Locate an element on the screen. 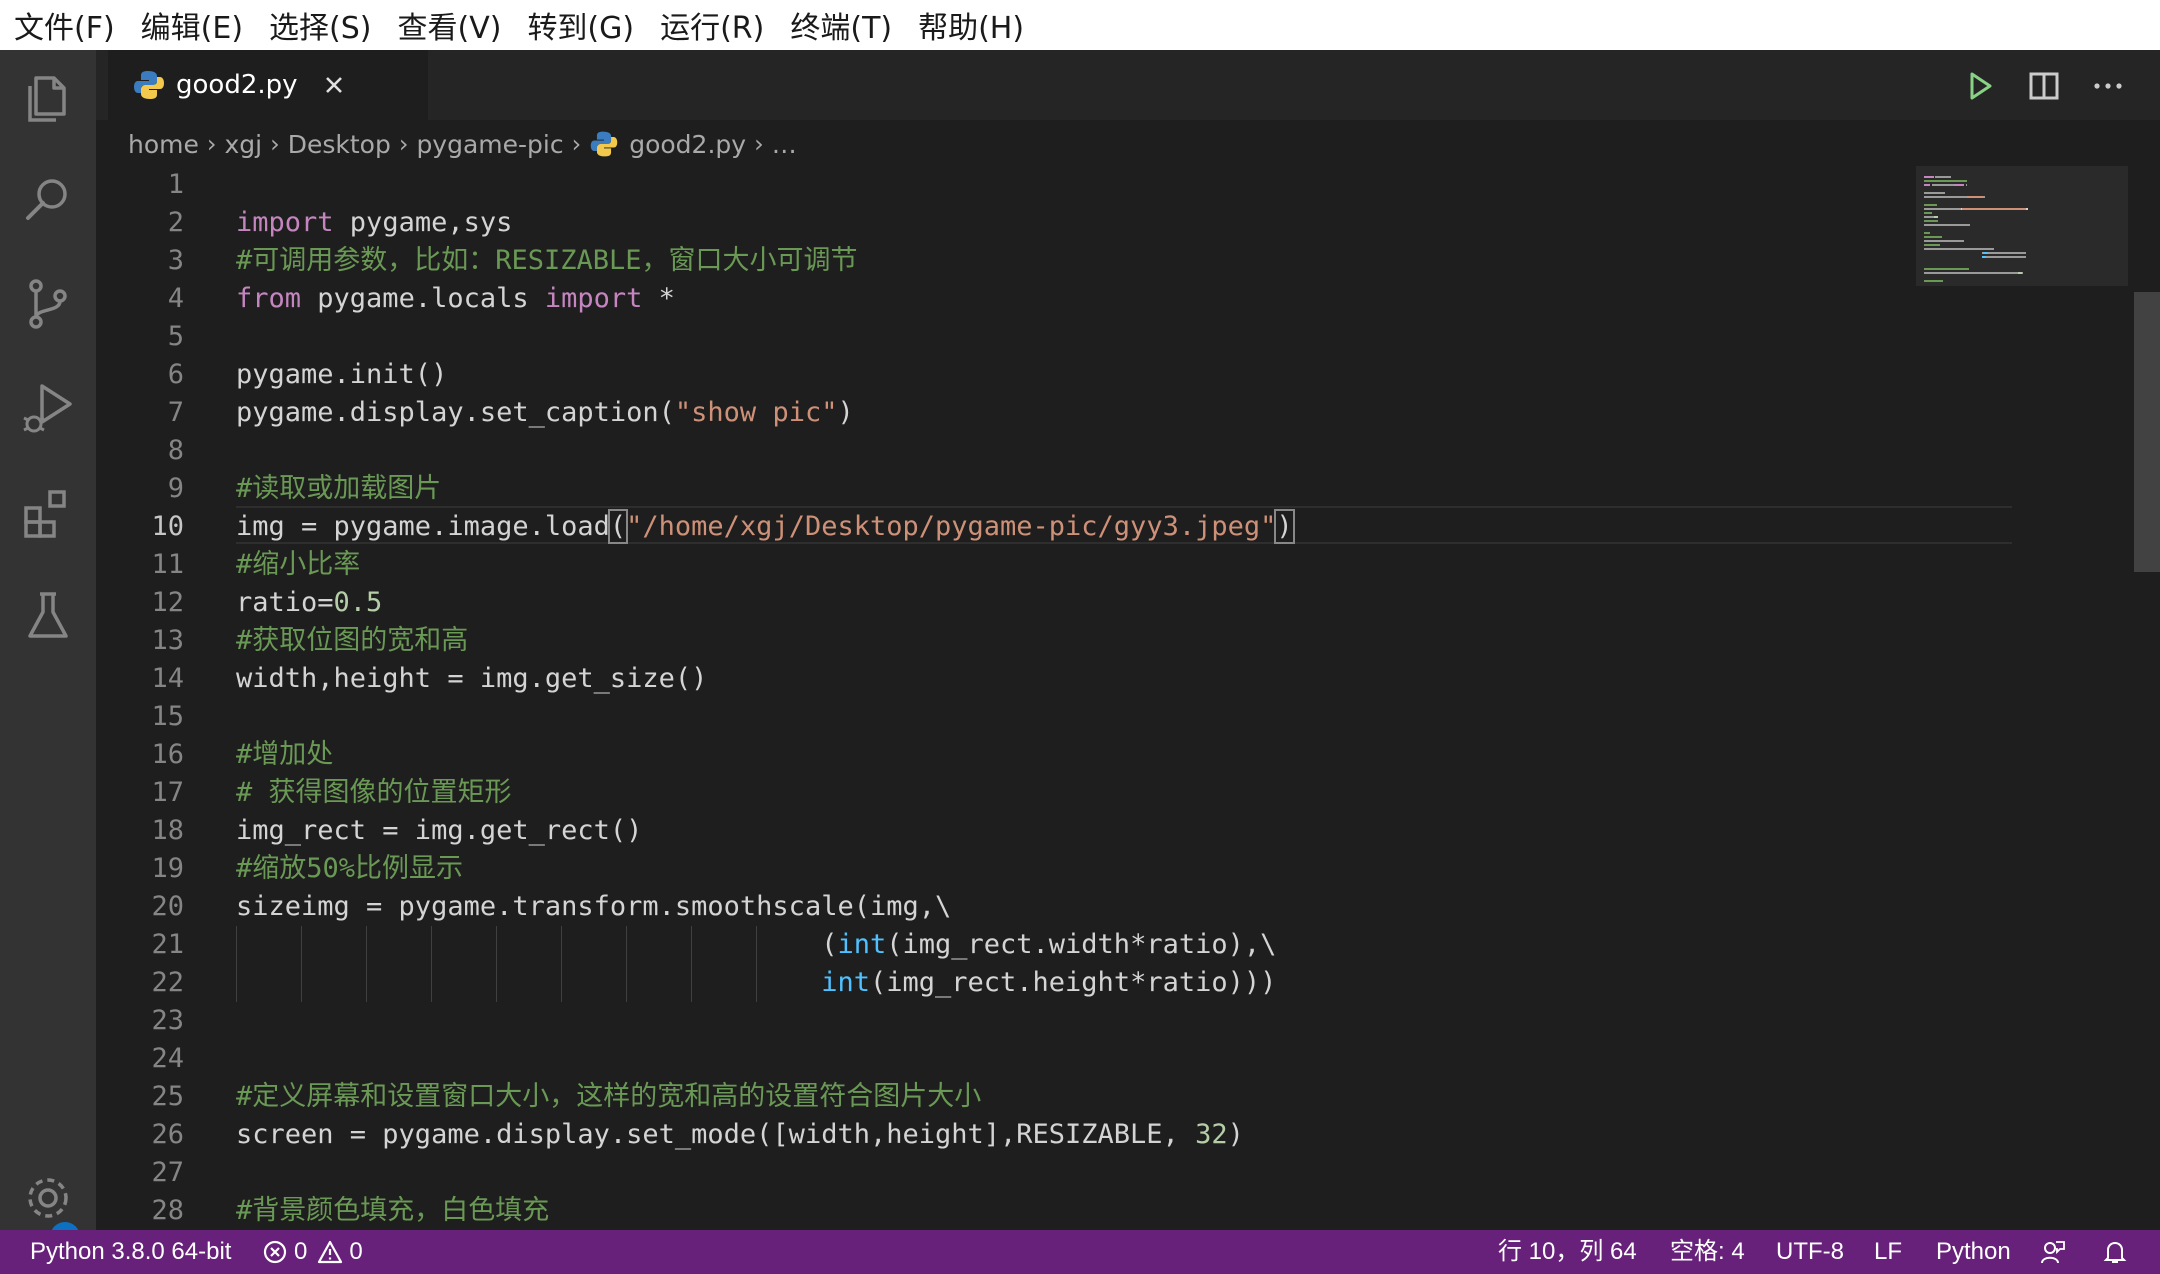 Image resolution: width=2160 pixels, height=1274 pixels. run-python-file-icon is located at coordinates (1980, 86).